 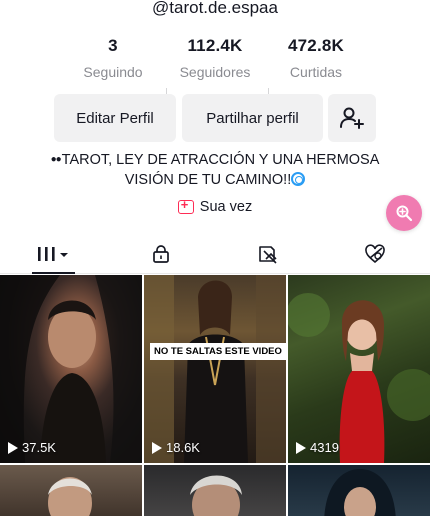 What do you see at coordinates (298, 179) in the screenshot?
I see `cyclone-emoji-icon` at bounding box center [298, 179].